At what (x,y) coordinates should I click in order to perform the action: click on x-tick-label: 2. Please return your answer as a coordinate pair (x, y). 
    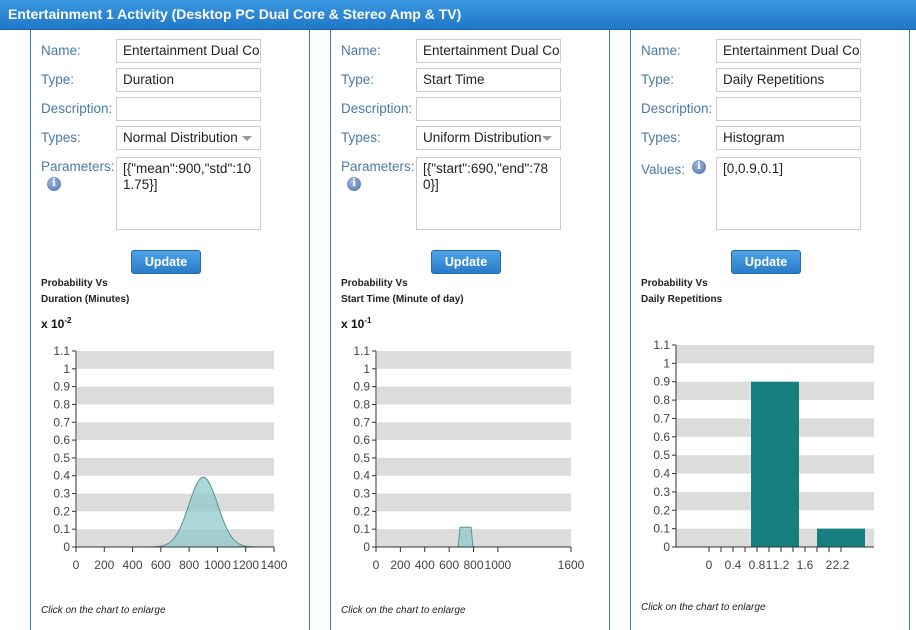
    Looking at the image, I should click on (829, 565).